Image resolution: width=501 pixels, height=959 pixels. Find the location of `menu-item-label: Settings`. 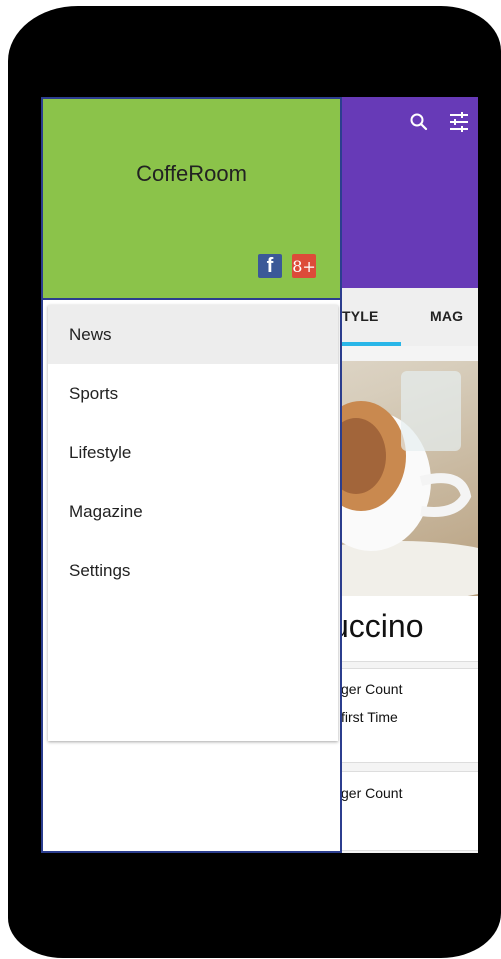

menu-item-label: Settings is located at coordinates (100, 570).